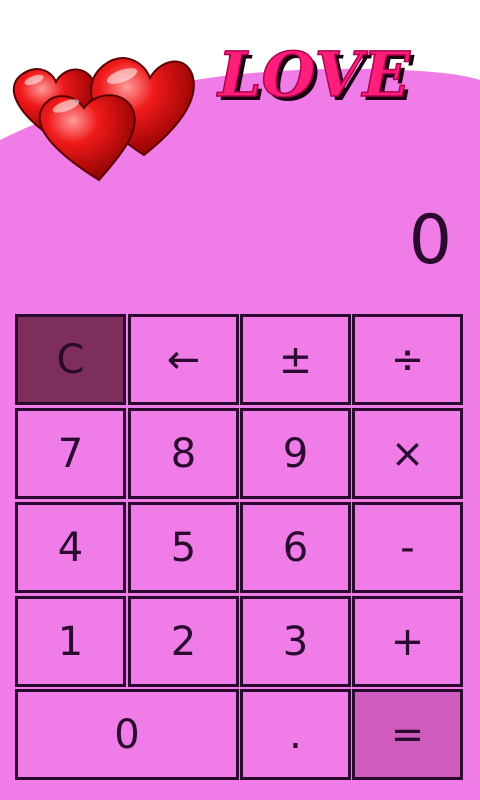 The width and height of the screenshot is (480, 800). I want to click on digit-1-button: 1, so click(70, 641).